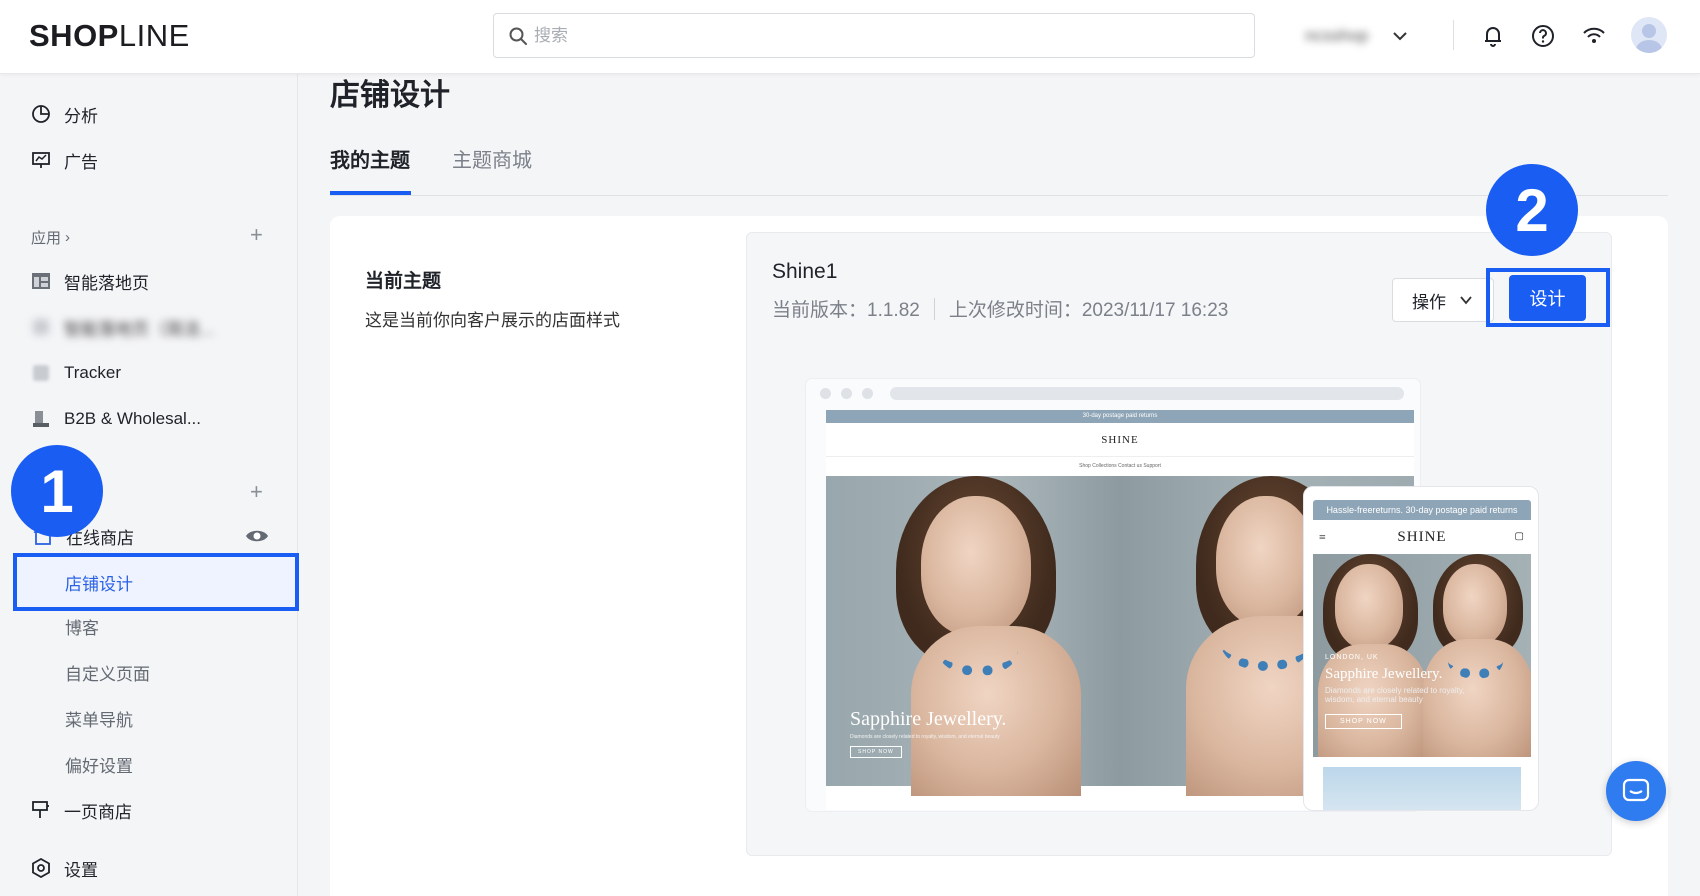  Describe the element at coordinates (106, 283) in the screenshot. I see `sidebar-item-label: 智能落地页` at that location.